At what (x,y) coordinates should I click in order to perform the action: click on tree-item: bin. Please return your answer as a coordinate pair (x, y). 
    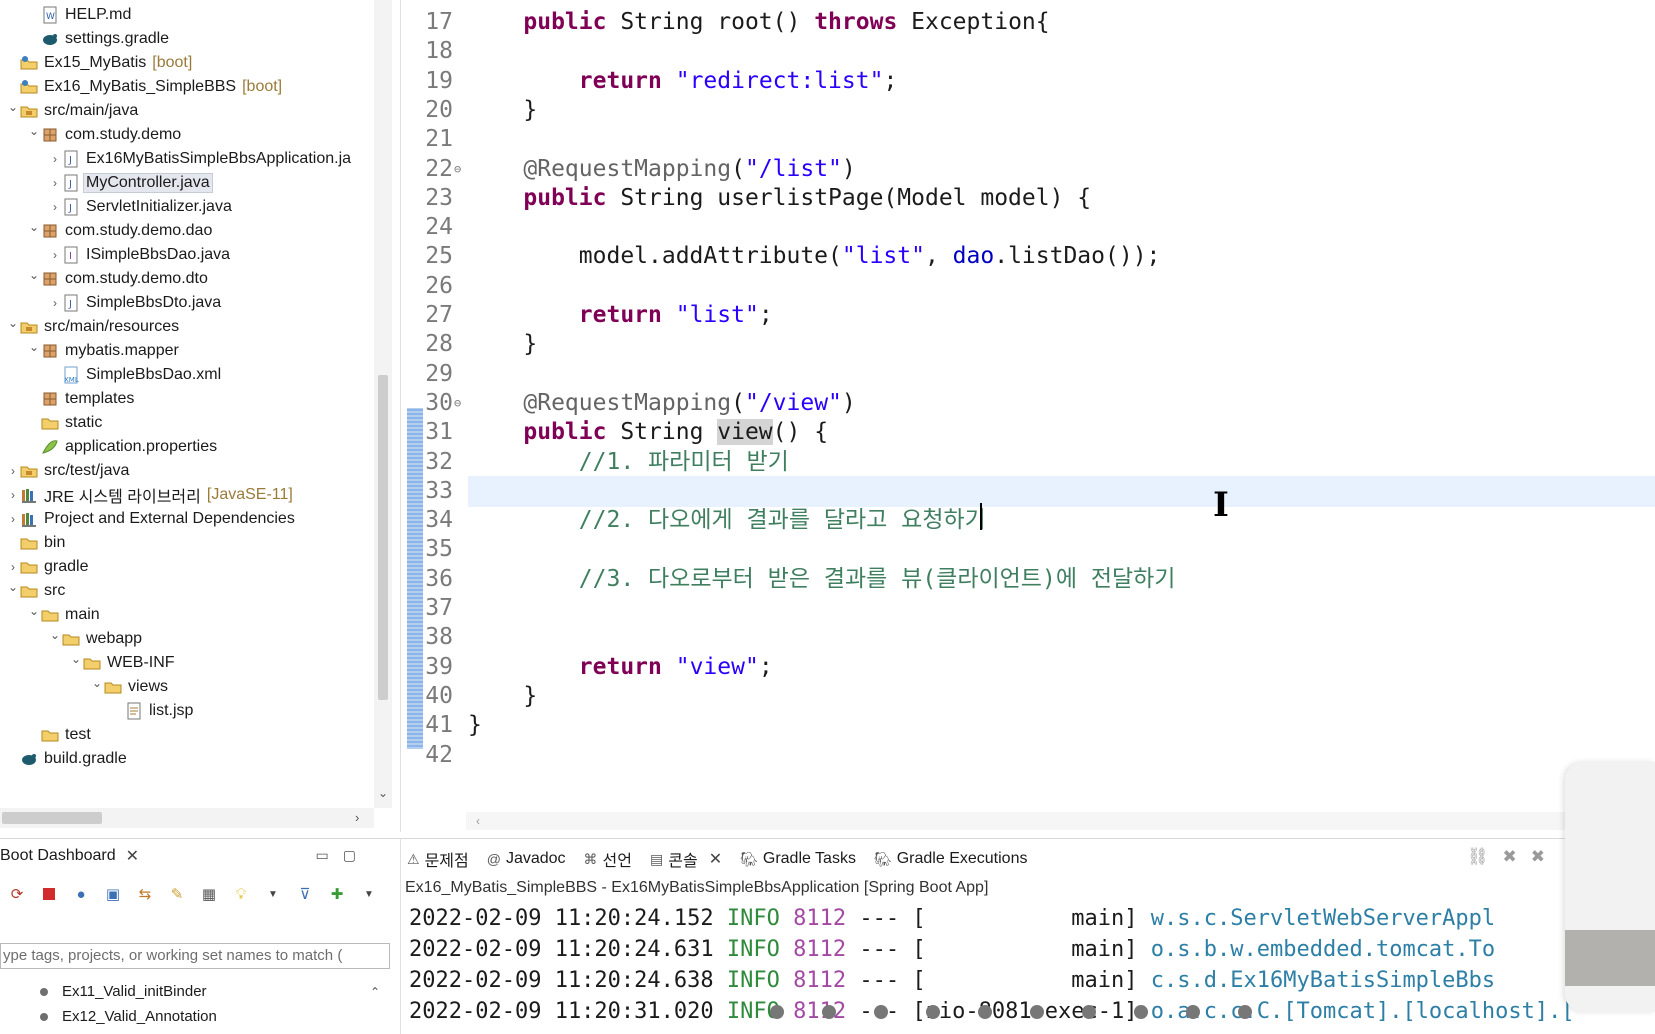
    Looking at the image, I should click on (187, 542).